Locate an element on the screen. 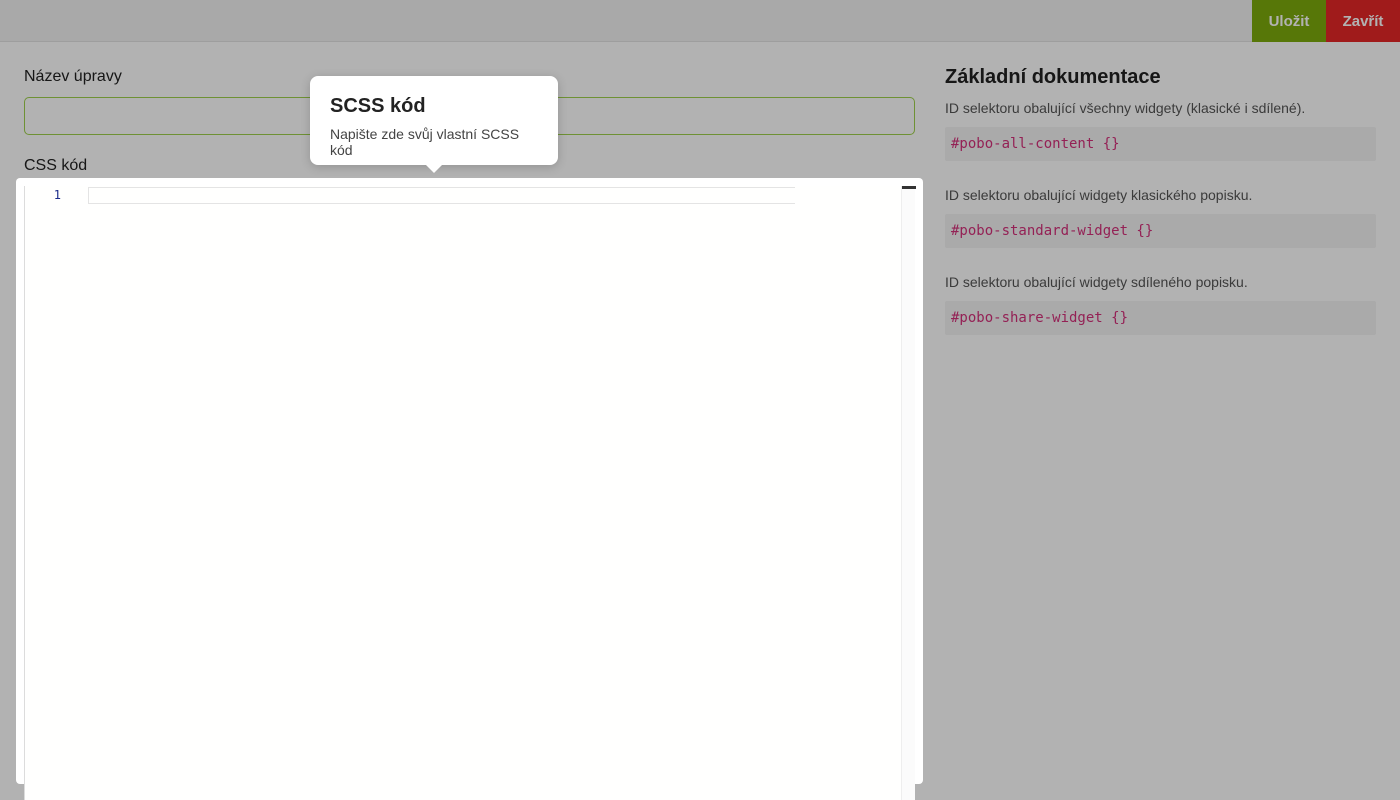 The width and height of the screenshot is (1400, 800). editor-gutter: 1 is located at coordinates (56, 493).